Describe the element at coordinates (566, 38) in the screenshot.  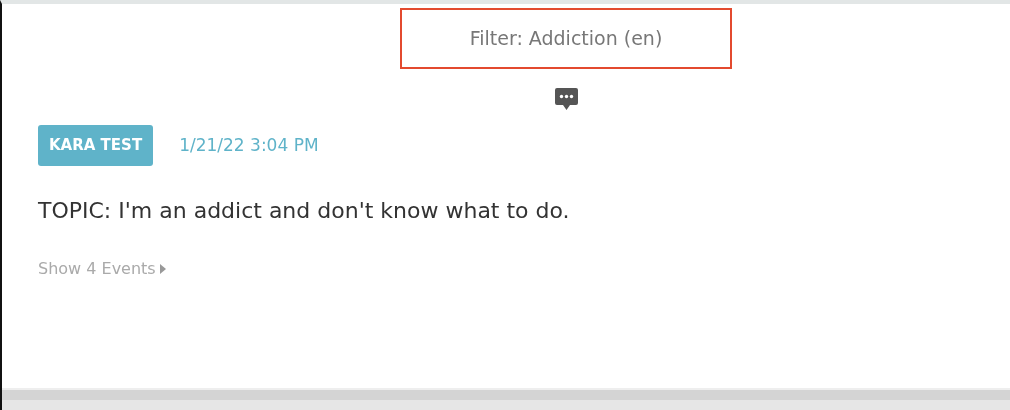
I see `filter-label: Filter: Addiction (en)` at that location.